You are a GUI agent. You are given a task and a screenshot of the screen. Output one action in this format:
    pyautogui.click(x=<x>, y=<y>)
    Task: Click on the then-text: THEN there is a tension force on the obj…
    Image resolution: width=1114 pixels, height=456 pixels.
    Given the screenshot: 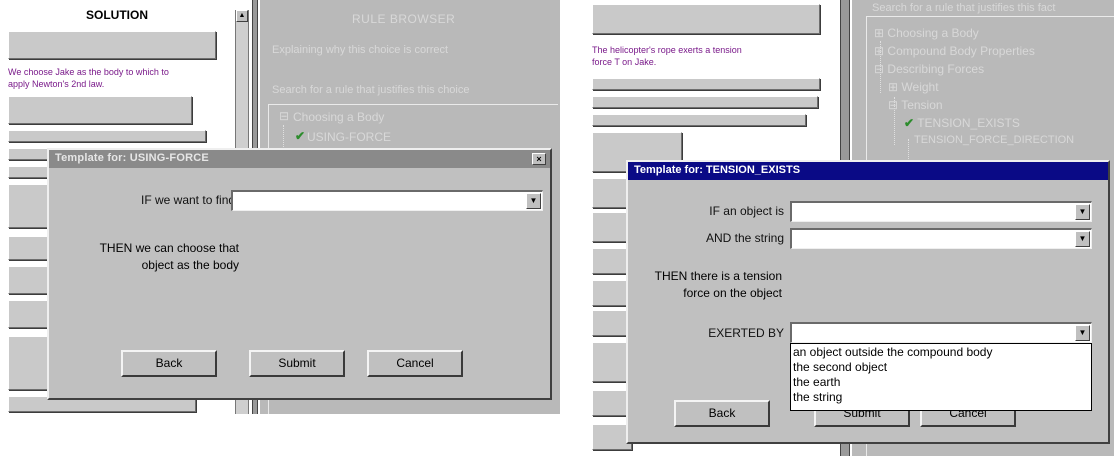 What is the action you would take?
    pyautogui.click(x=718, y=284)
    